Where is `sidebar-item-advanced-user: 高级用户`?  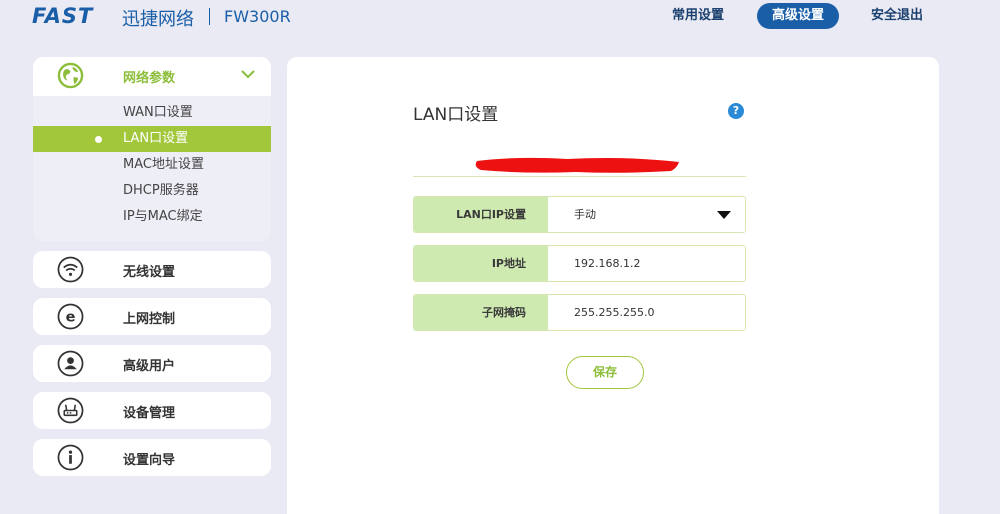 sidebar-item-advanced-user: 高级用户 is located at coordinates (152, 363).